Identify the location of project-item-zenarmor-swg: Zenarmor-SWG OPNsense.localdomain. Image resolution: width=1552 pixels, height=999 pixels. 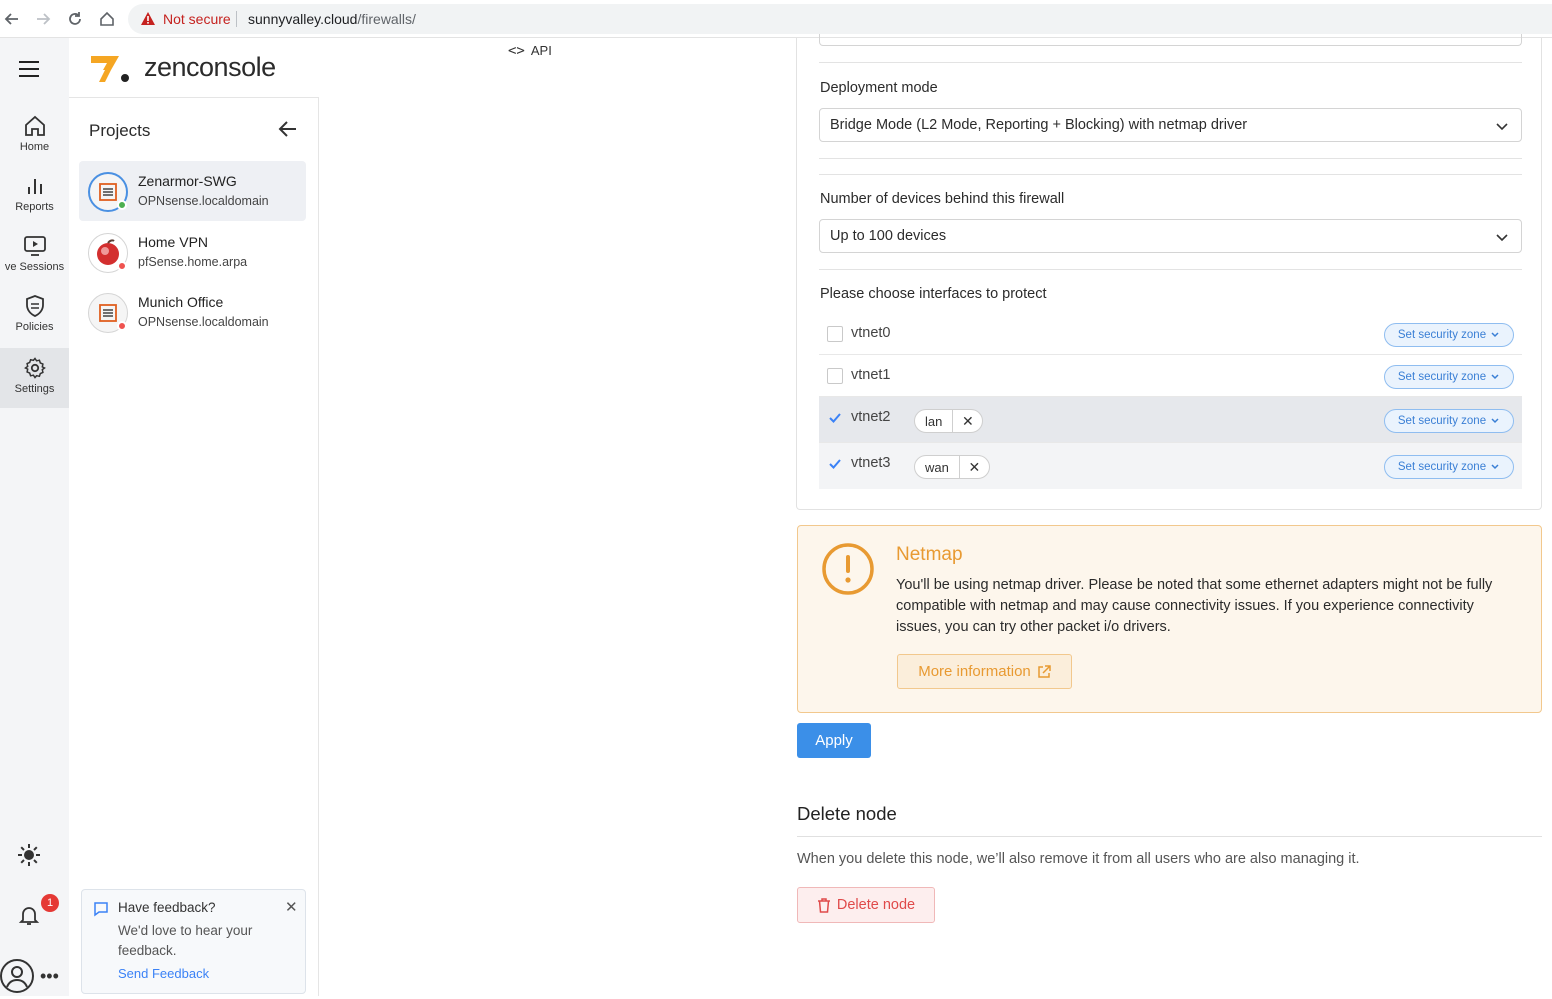
(192, 191).